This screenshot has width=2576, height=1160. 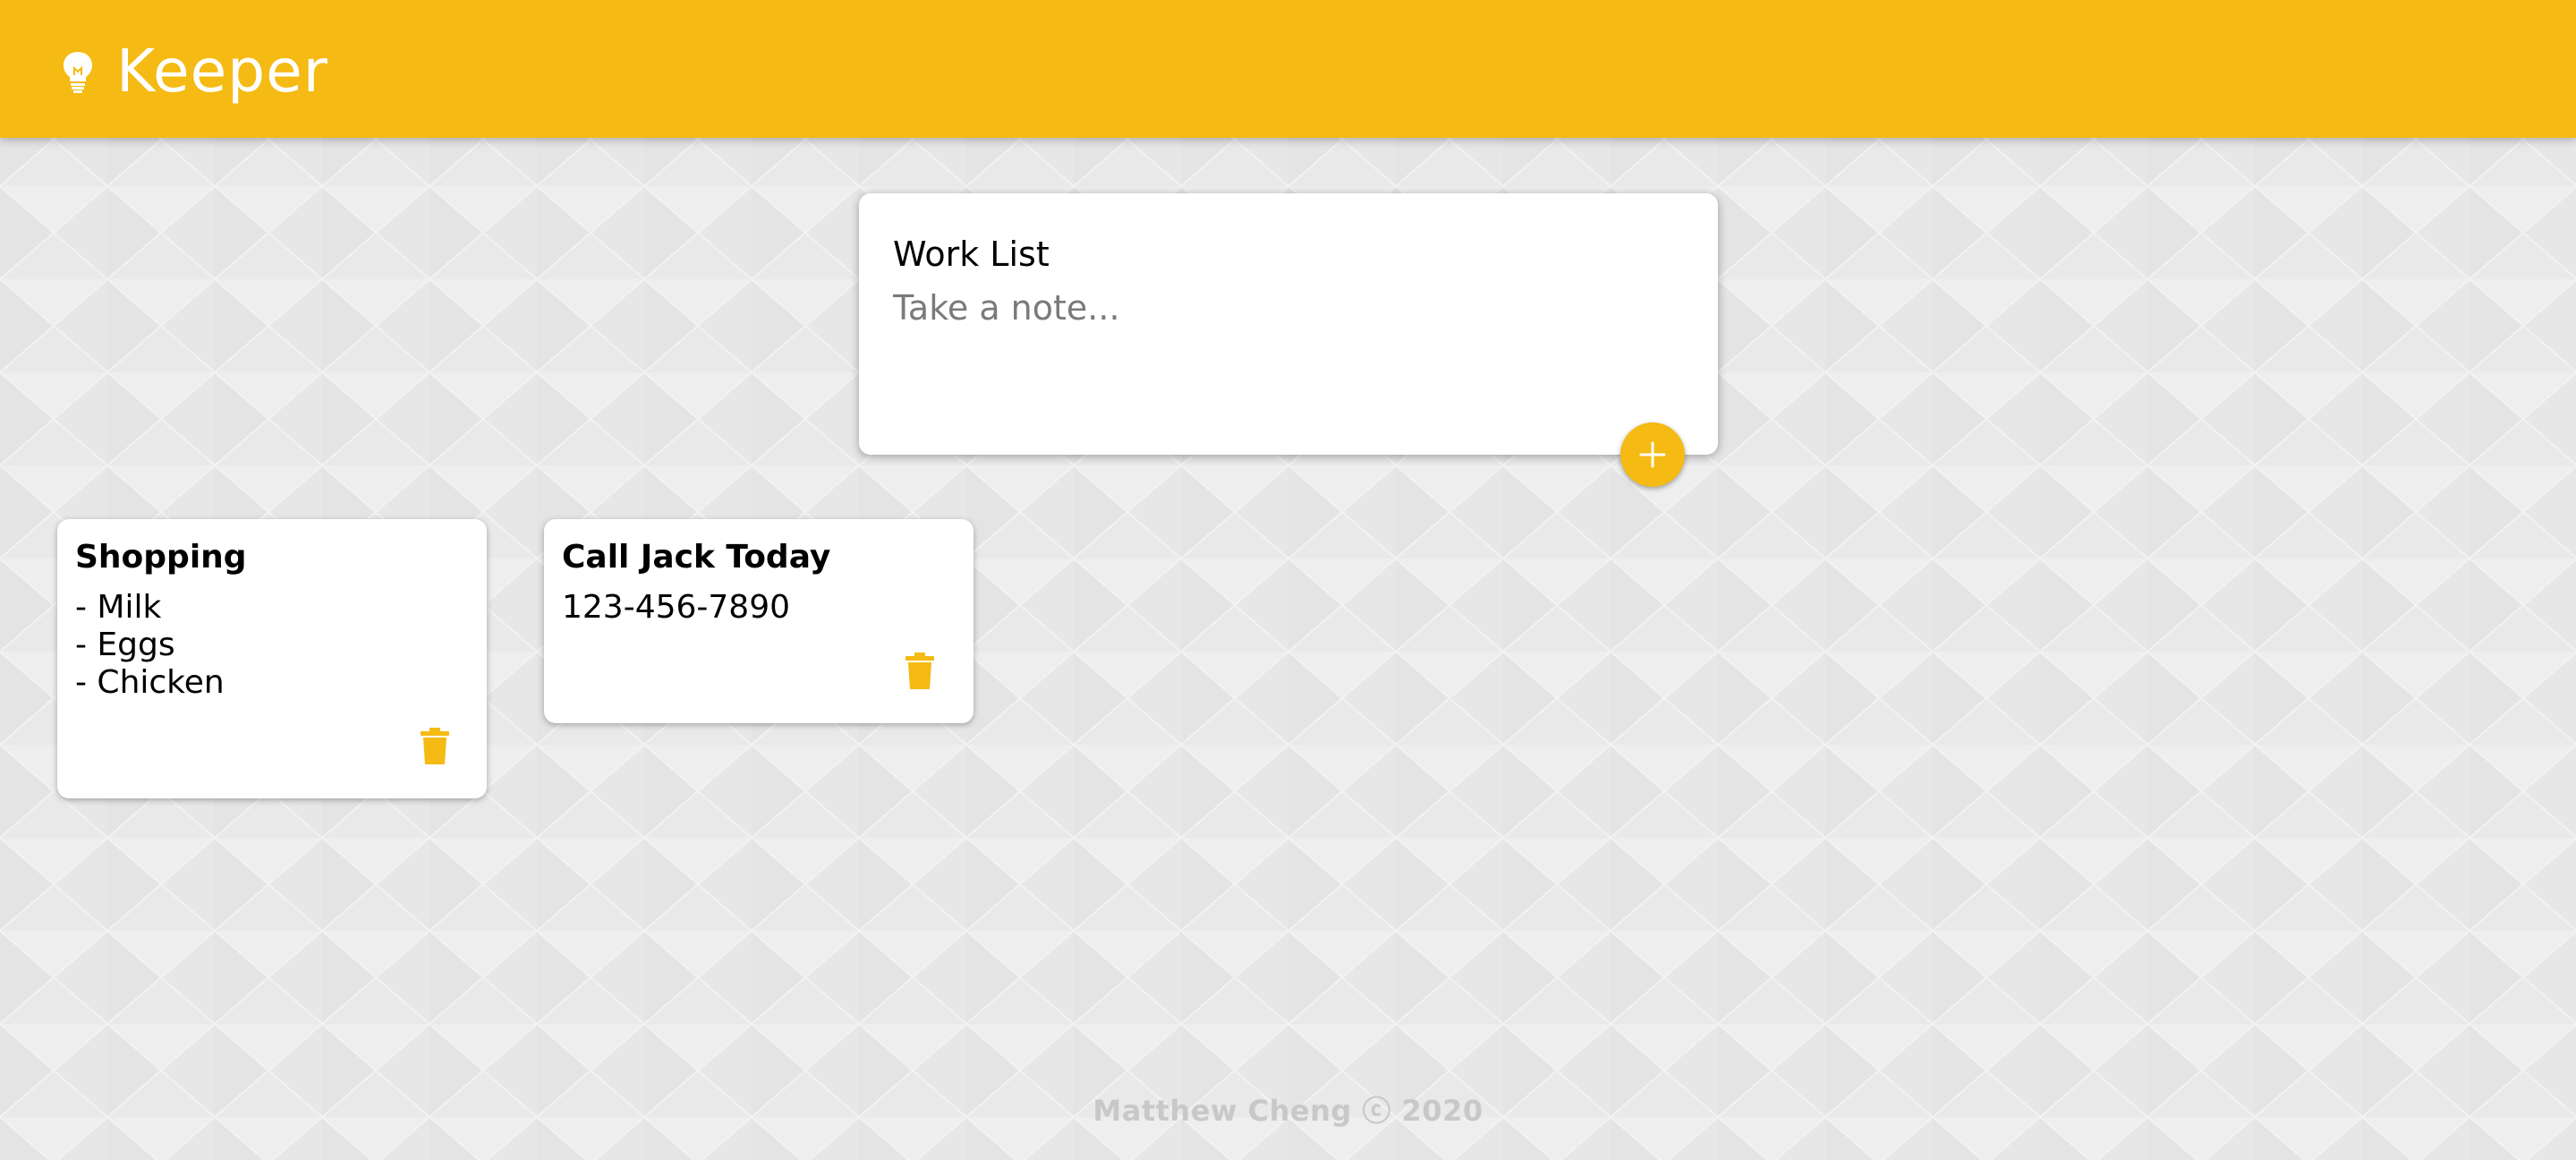 I want to click on note-content: - Milk - Eggs - Chicken, so click(x=150, y=645).